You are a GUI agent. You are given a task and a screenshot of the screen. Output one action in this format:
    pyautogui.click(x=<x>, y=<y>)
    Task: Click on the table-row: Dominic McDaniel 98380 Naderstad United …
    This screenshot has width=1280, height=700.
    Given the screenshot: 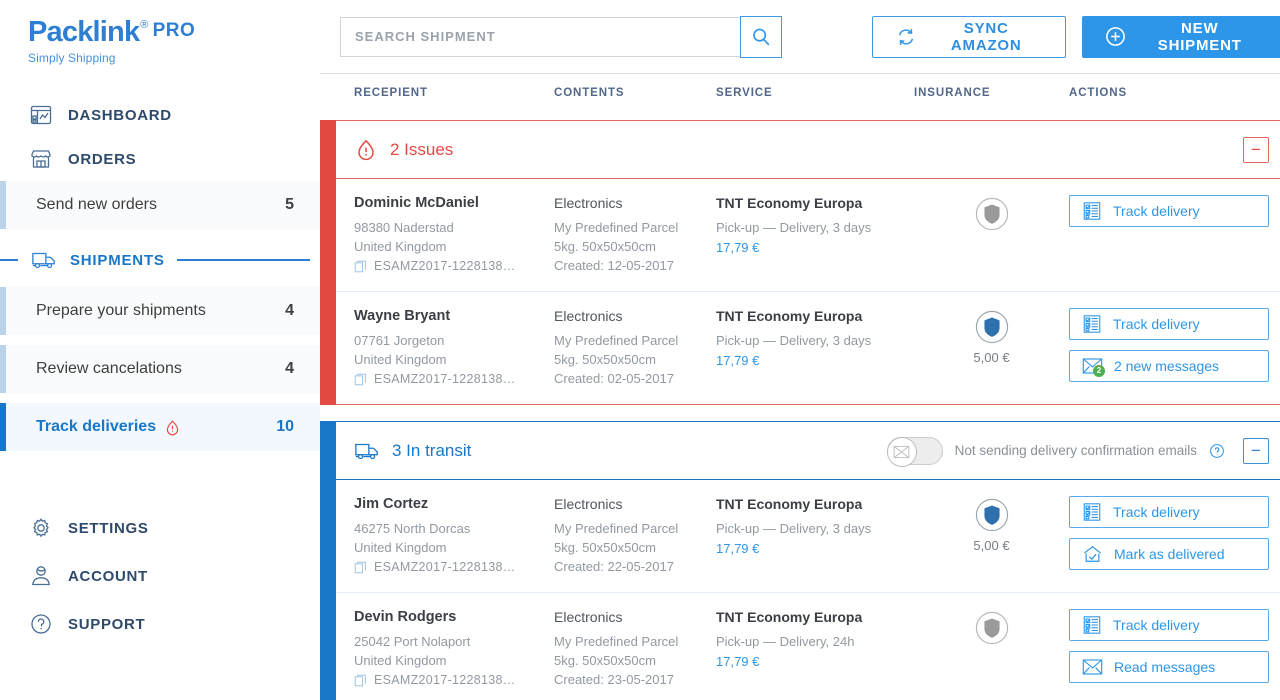 What is the action you would take?
    pyautogui.click(x=808, y=235)
    